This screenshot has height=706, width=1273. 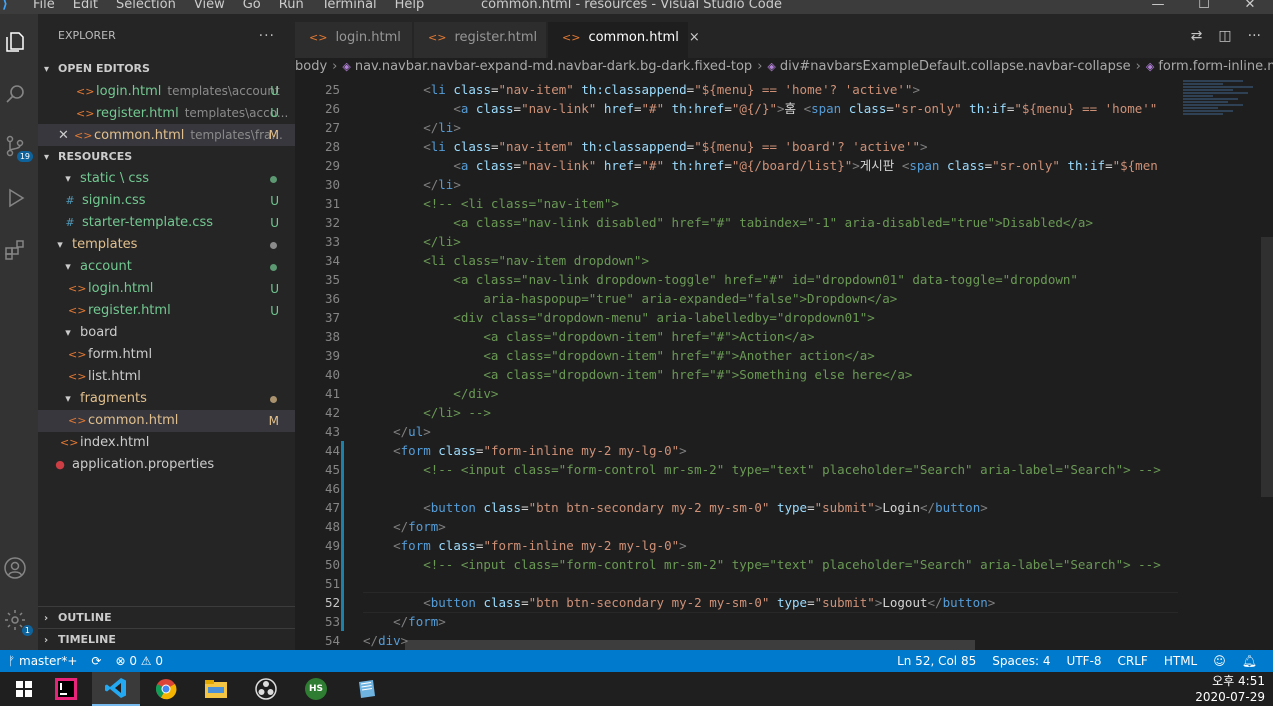 What do you see at coordinates (332, 89) in the screenshot?
I see `line-number: 25` at bounding box center [332, 89].